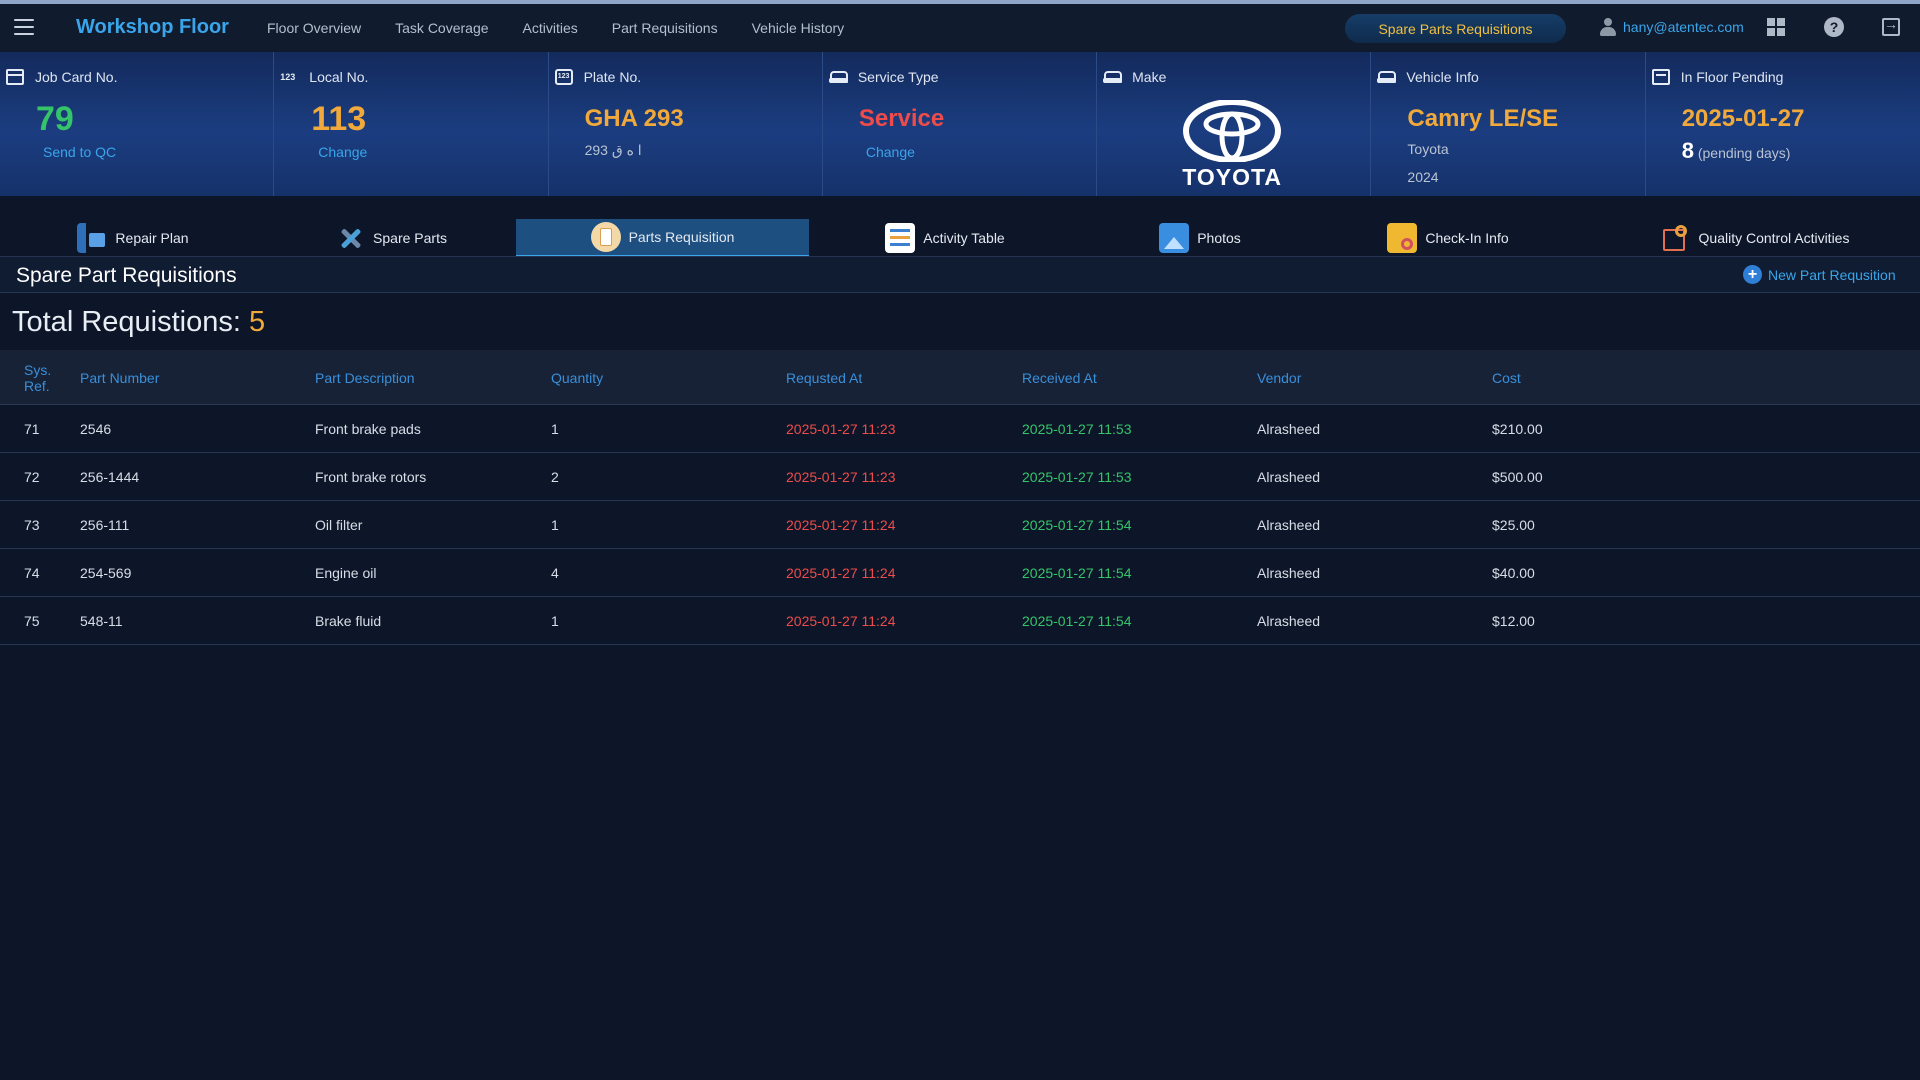 The height and width of the screenshot is (1080, 1920). I want to click on tab-parts-requisition: Parts Requisition, so click(662, 238).